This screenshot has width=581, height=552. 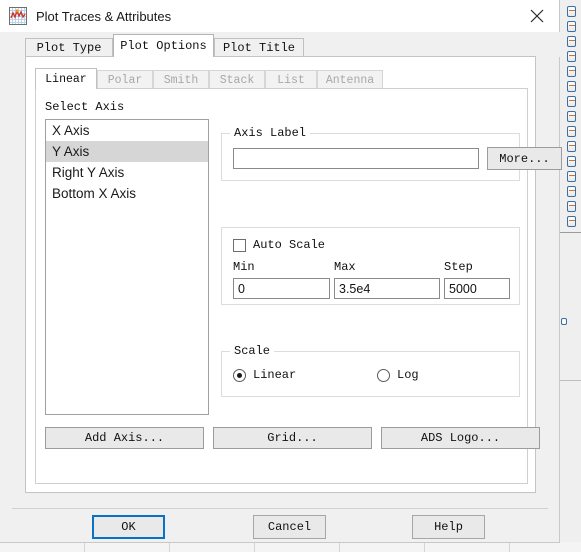 What do you see at coordinates (239, 245) in the screenshot?
I see `auto-scale-checkbox` at bounding box center [239, 245].